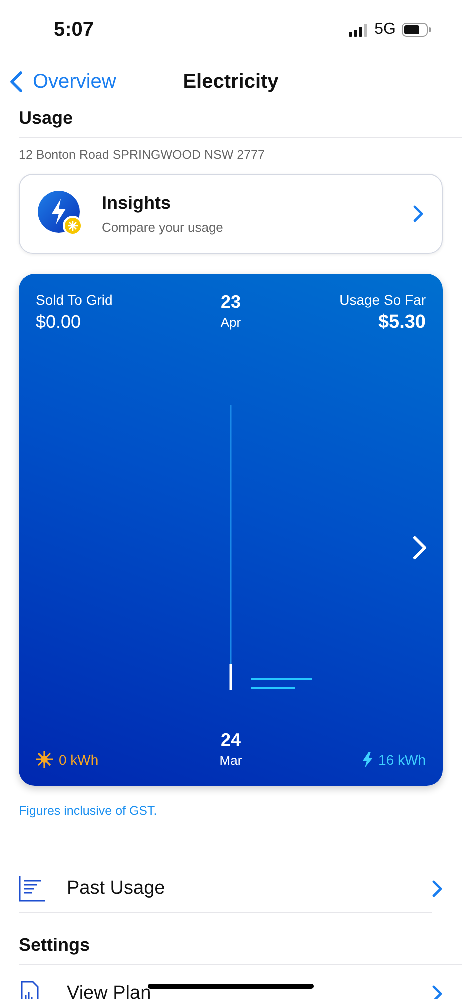 The image size is (462, 999). Describe the element at coordinates (231, 214) in the screenshot. I see `insights-card: Insights Compare your usage` at that location.